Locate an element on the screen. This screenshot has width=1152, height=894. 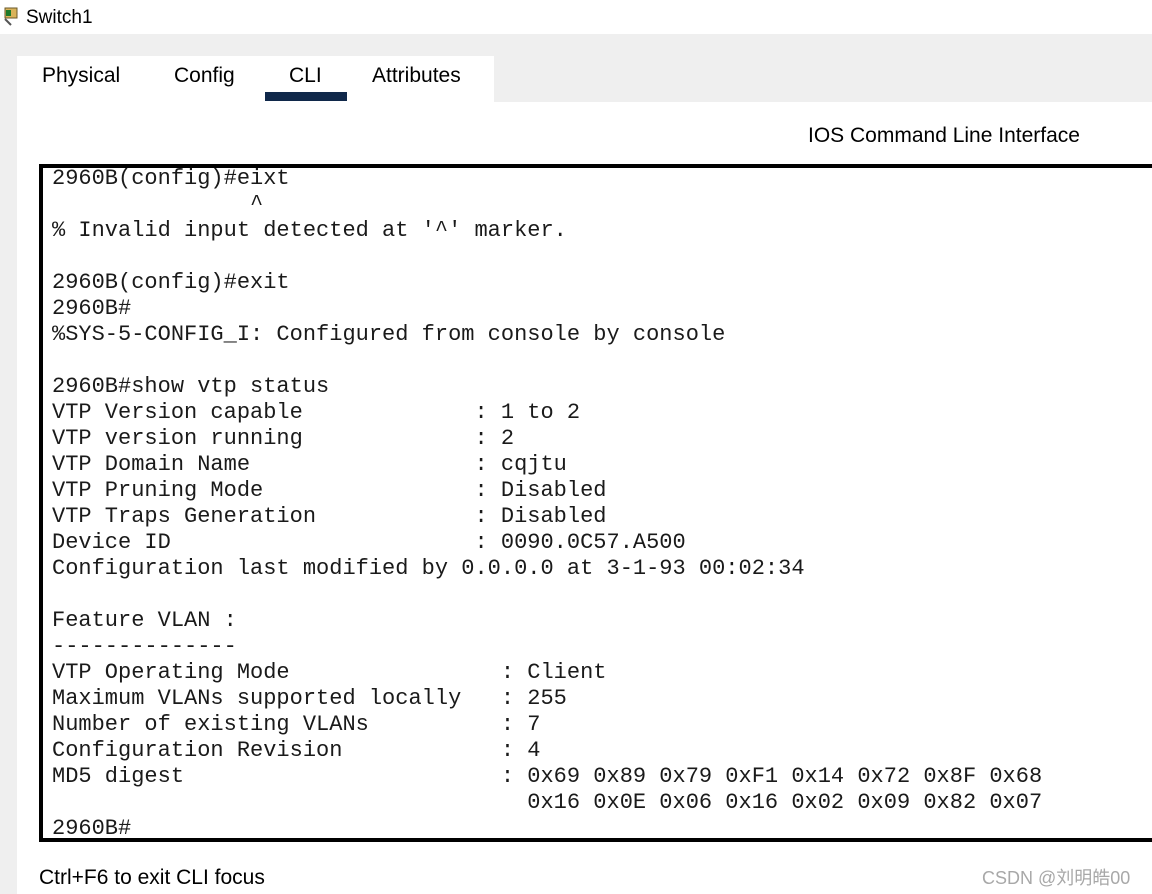
terminal-line: VTP Operating Mode : Client is located at coordinates (329, 672).